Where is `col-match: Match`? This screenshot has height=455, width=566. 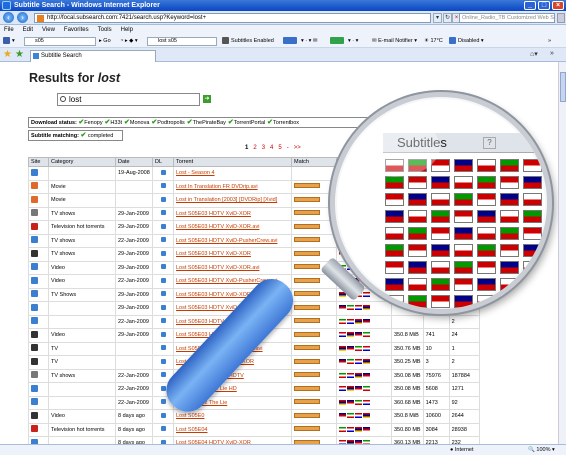 col-match: Match is located at coordinates (314, 162).